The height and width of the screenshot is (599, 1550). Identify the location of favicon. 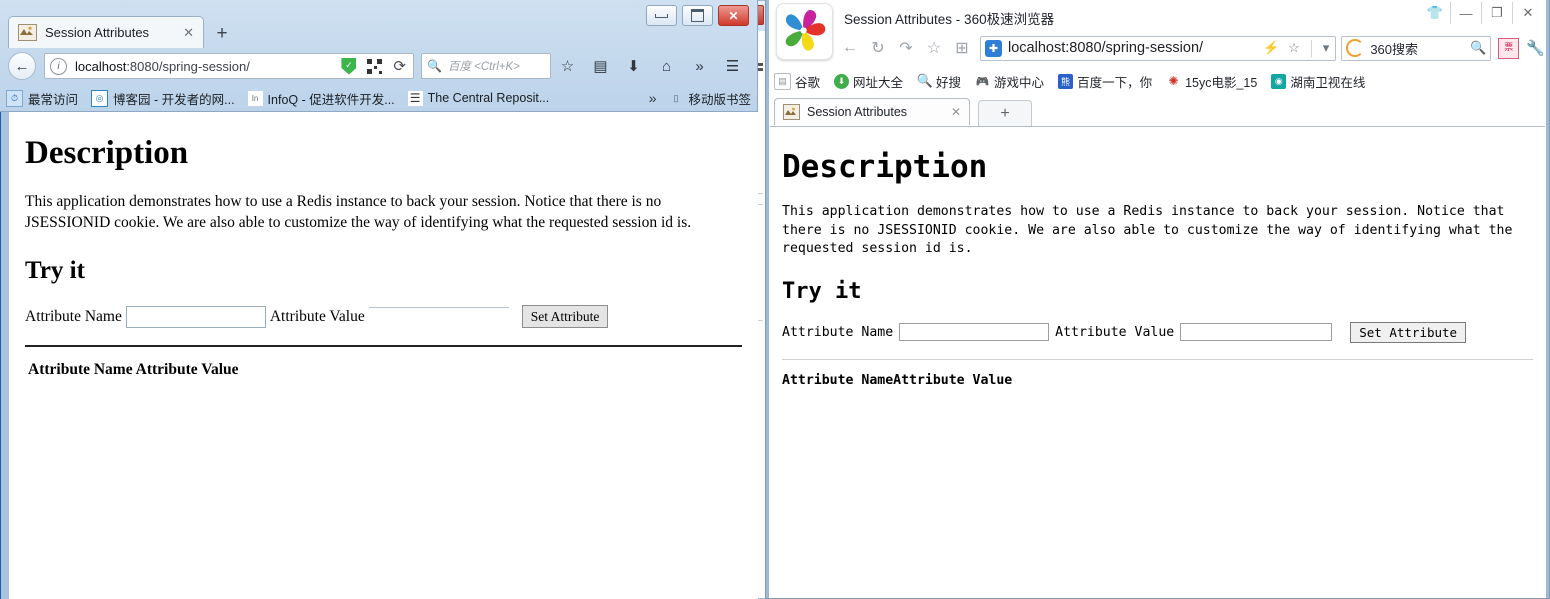
(791, 112).